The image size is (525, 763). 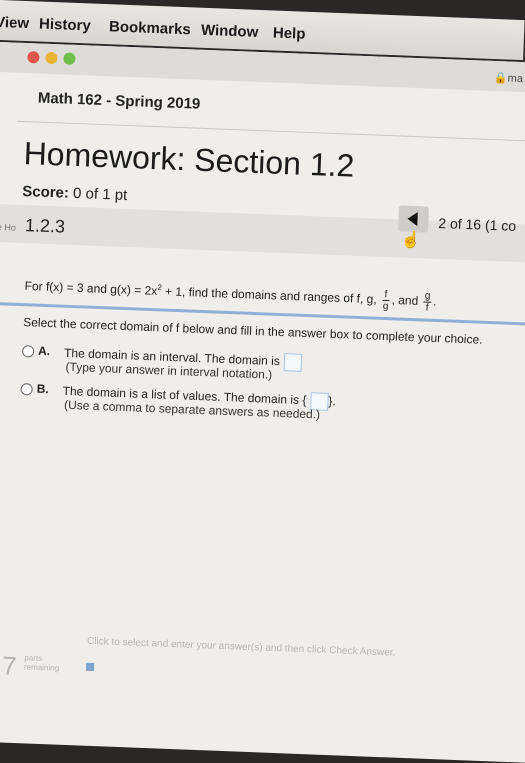 I want to click on question-and: , and, so click(x=405, y=300).